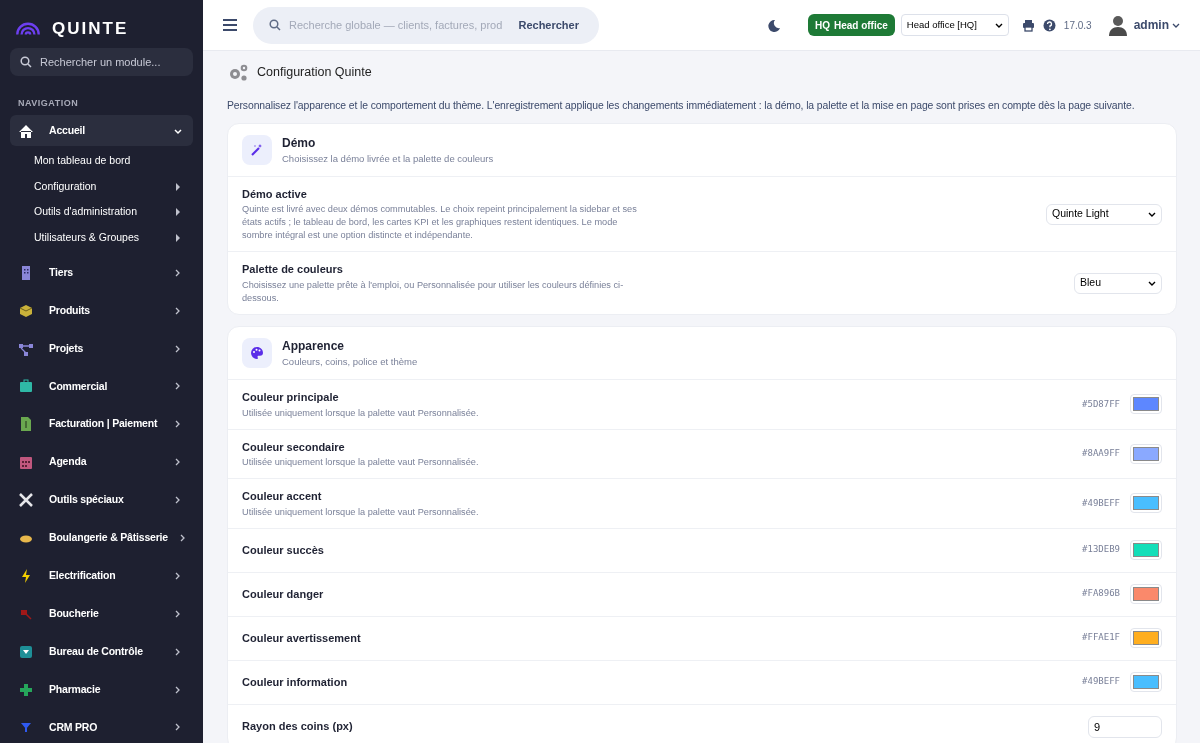  I want to click on submenu-item: Mon tableau de bord, so click(101, 161).